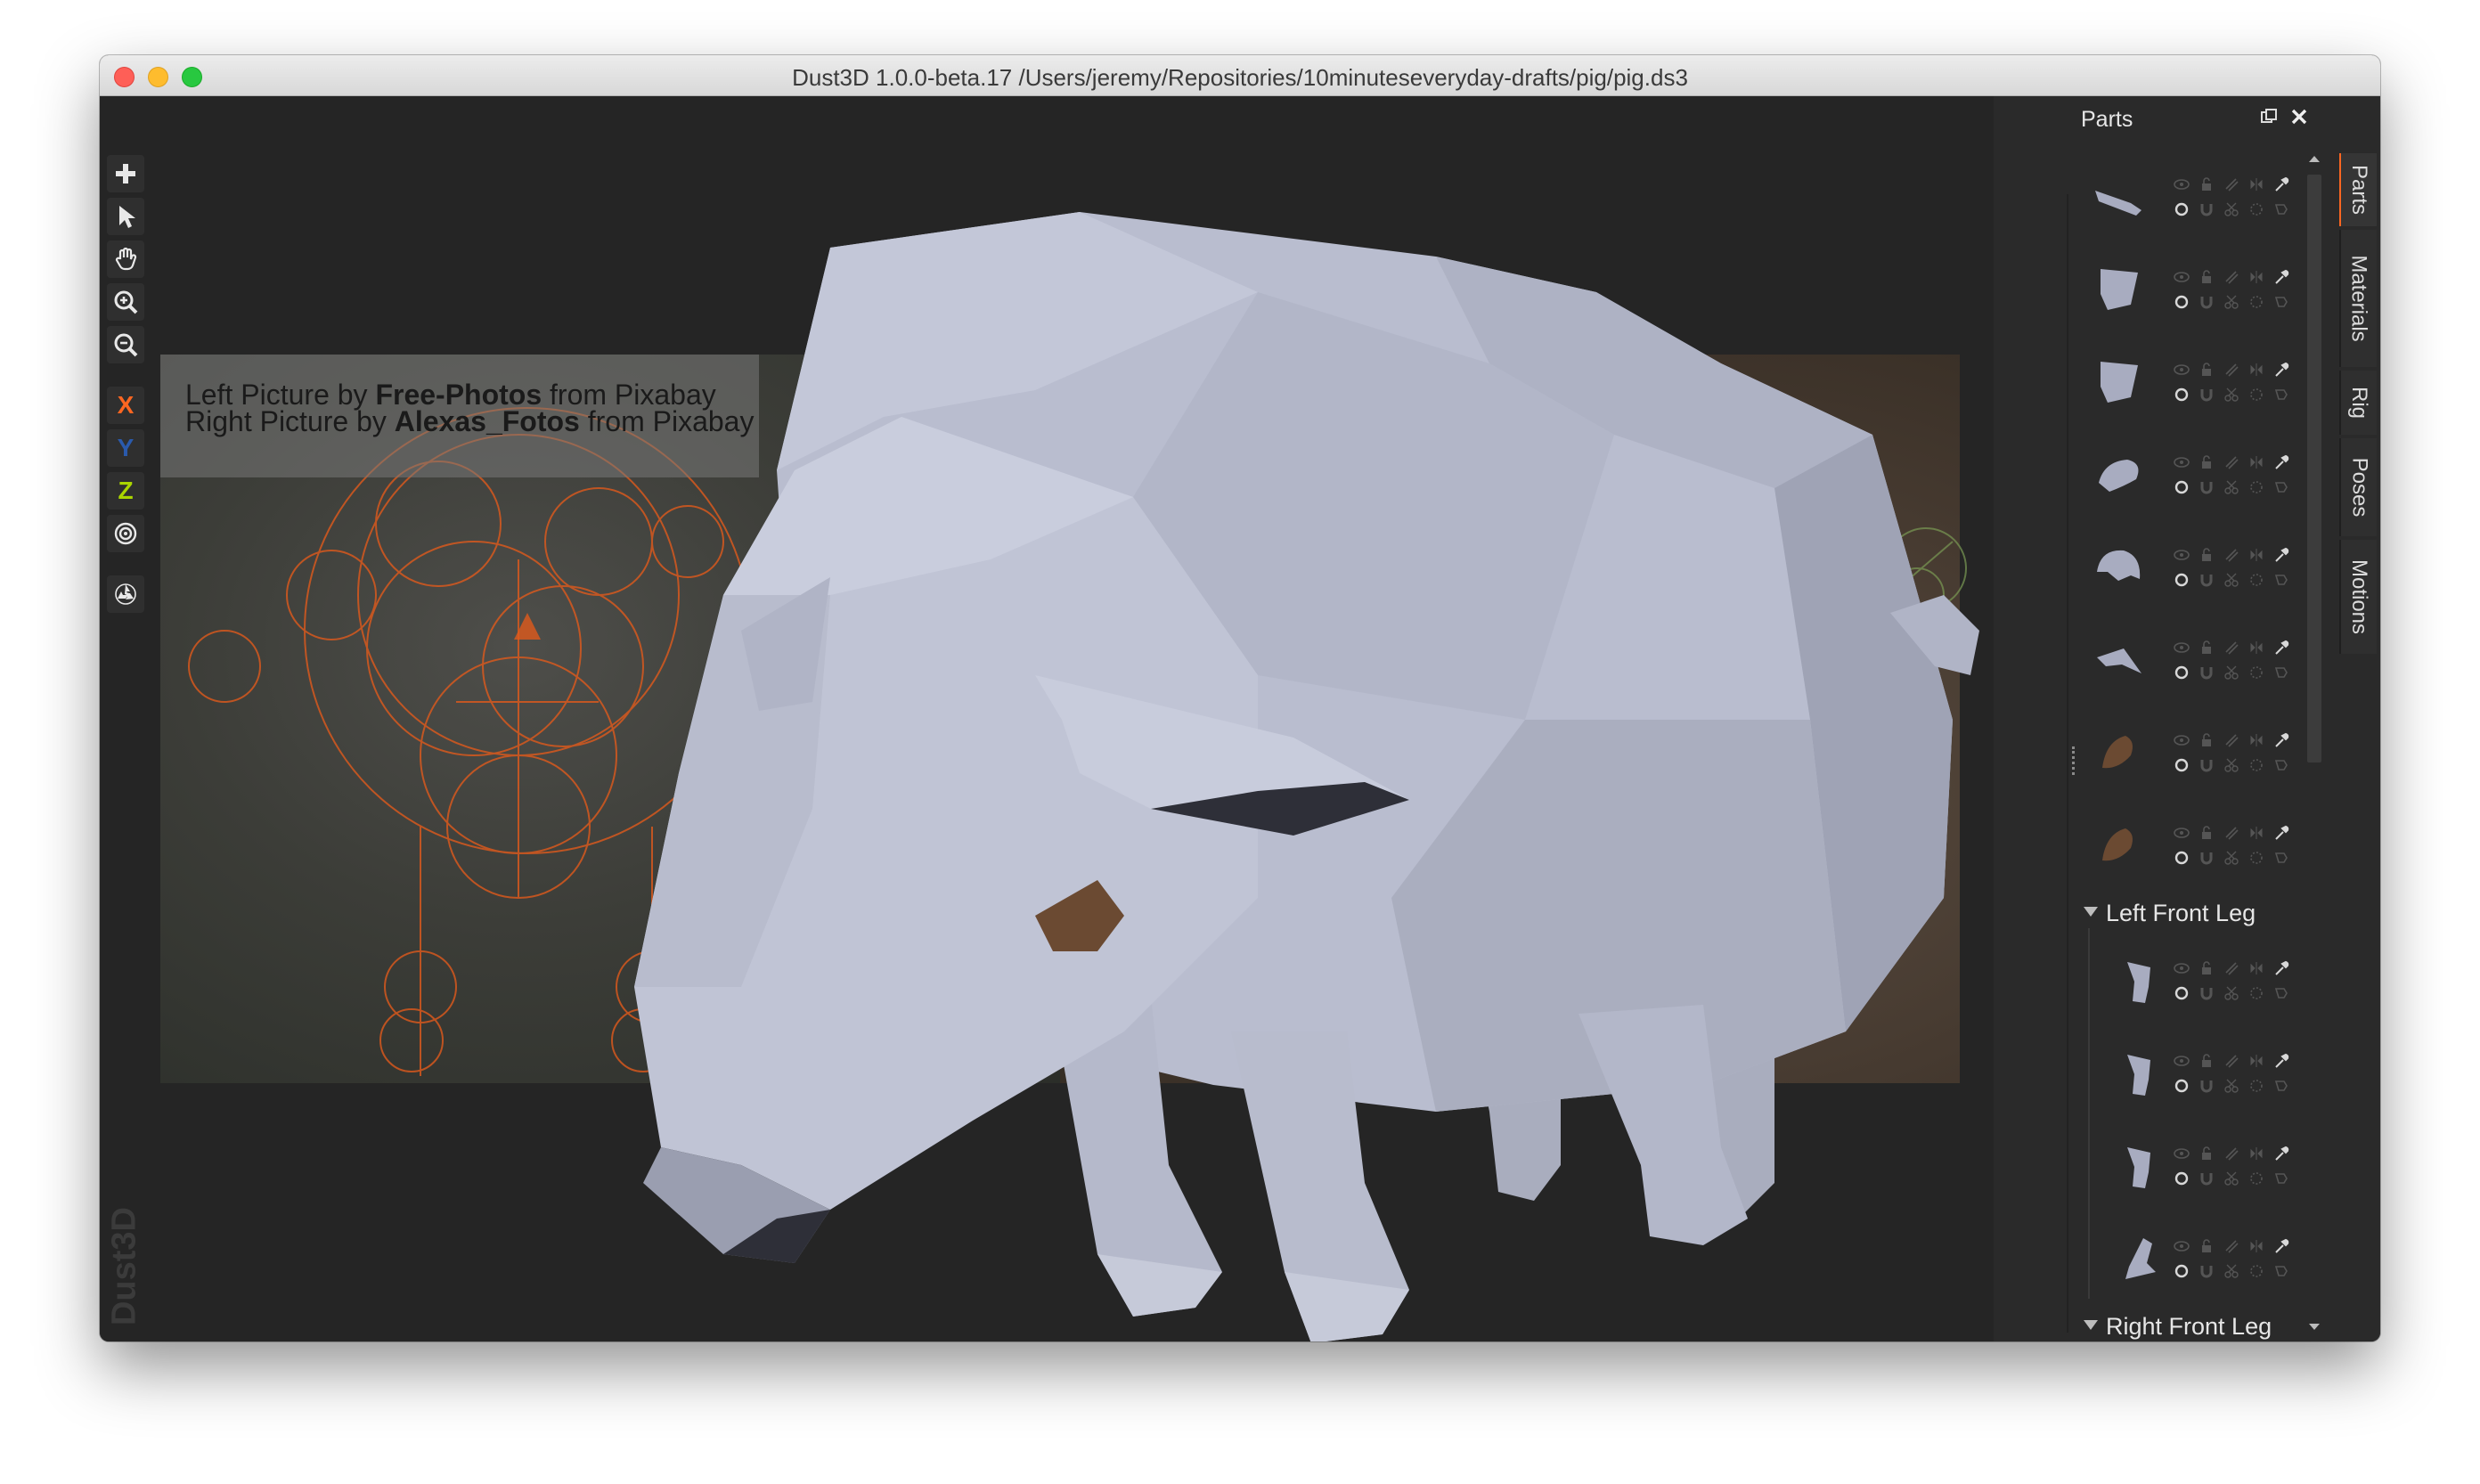 The width and height of the screenshot is (2480, 1484). What do you see at coordinates (2358, 190) in the screenshot?
I see `tab-parts: Parts` at bounding box center [2358, 190].